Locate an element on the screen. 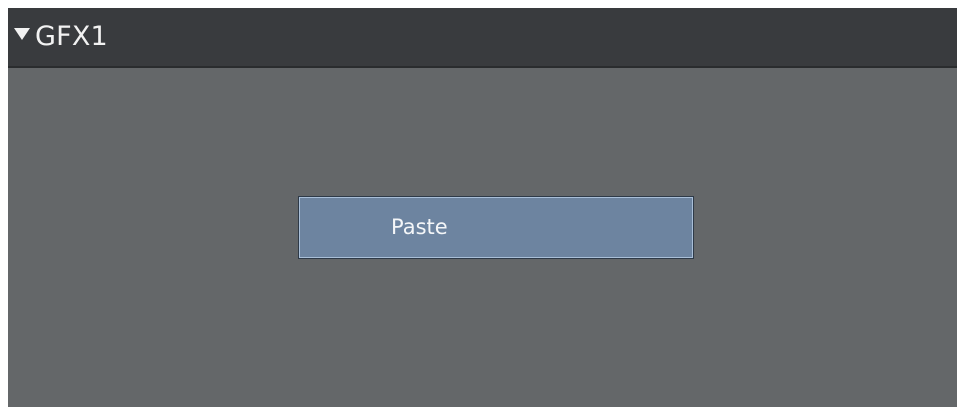  panel-title: GFX1 is located at coordinates (71, 36).